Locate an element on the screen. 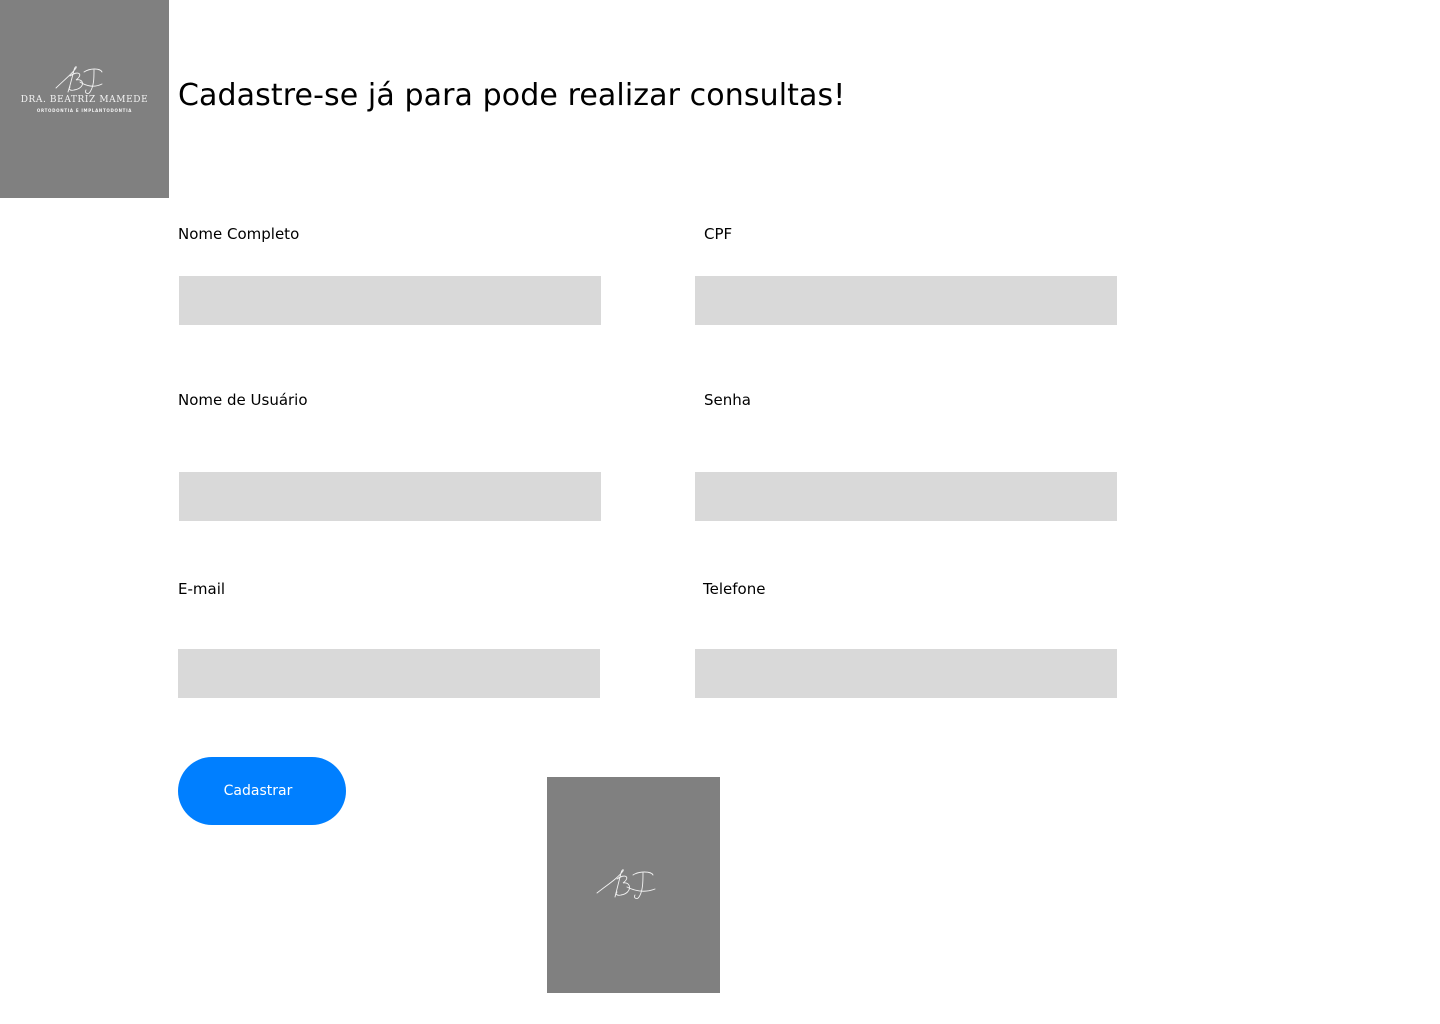 The width and height of the screenshot is (1440, 1024). brand-tagline: ORTODONTIA E IMPLANTODONTIA is located at coordinates (84, 110).